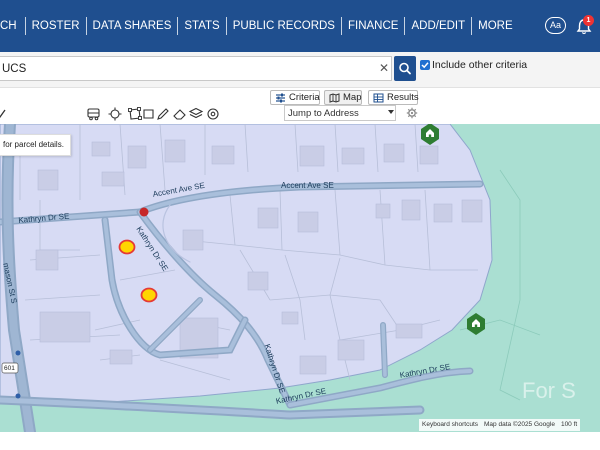  What do you see at coordinates (569, 425) in the screenshot?
I see `map-scale: 100 ft` at bounding box center [569, 425].